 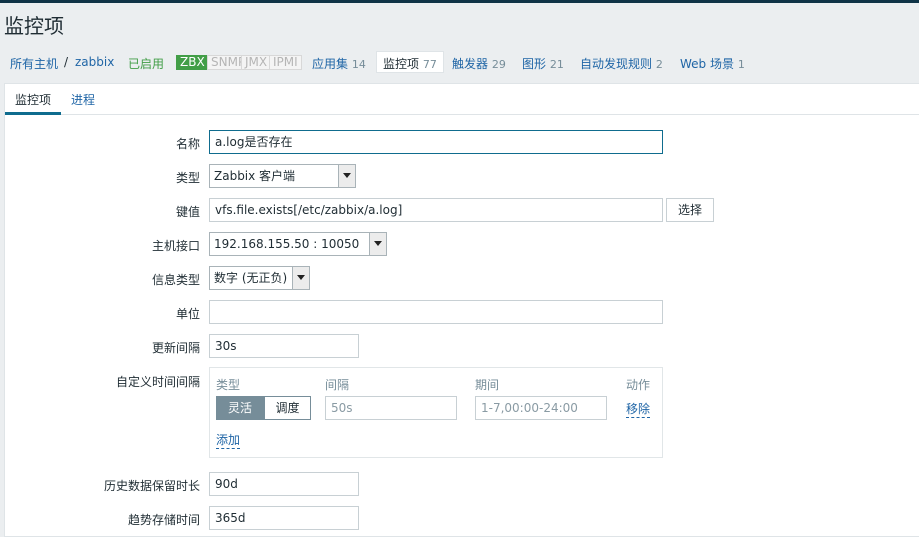 I want to click on interface-select: 192.168.155.50 : 10050, so click(x=298, y=244).